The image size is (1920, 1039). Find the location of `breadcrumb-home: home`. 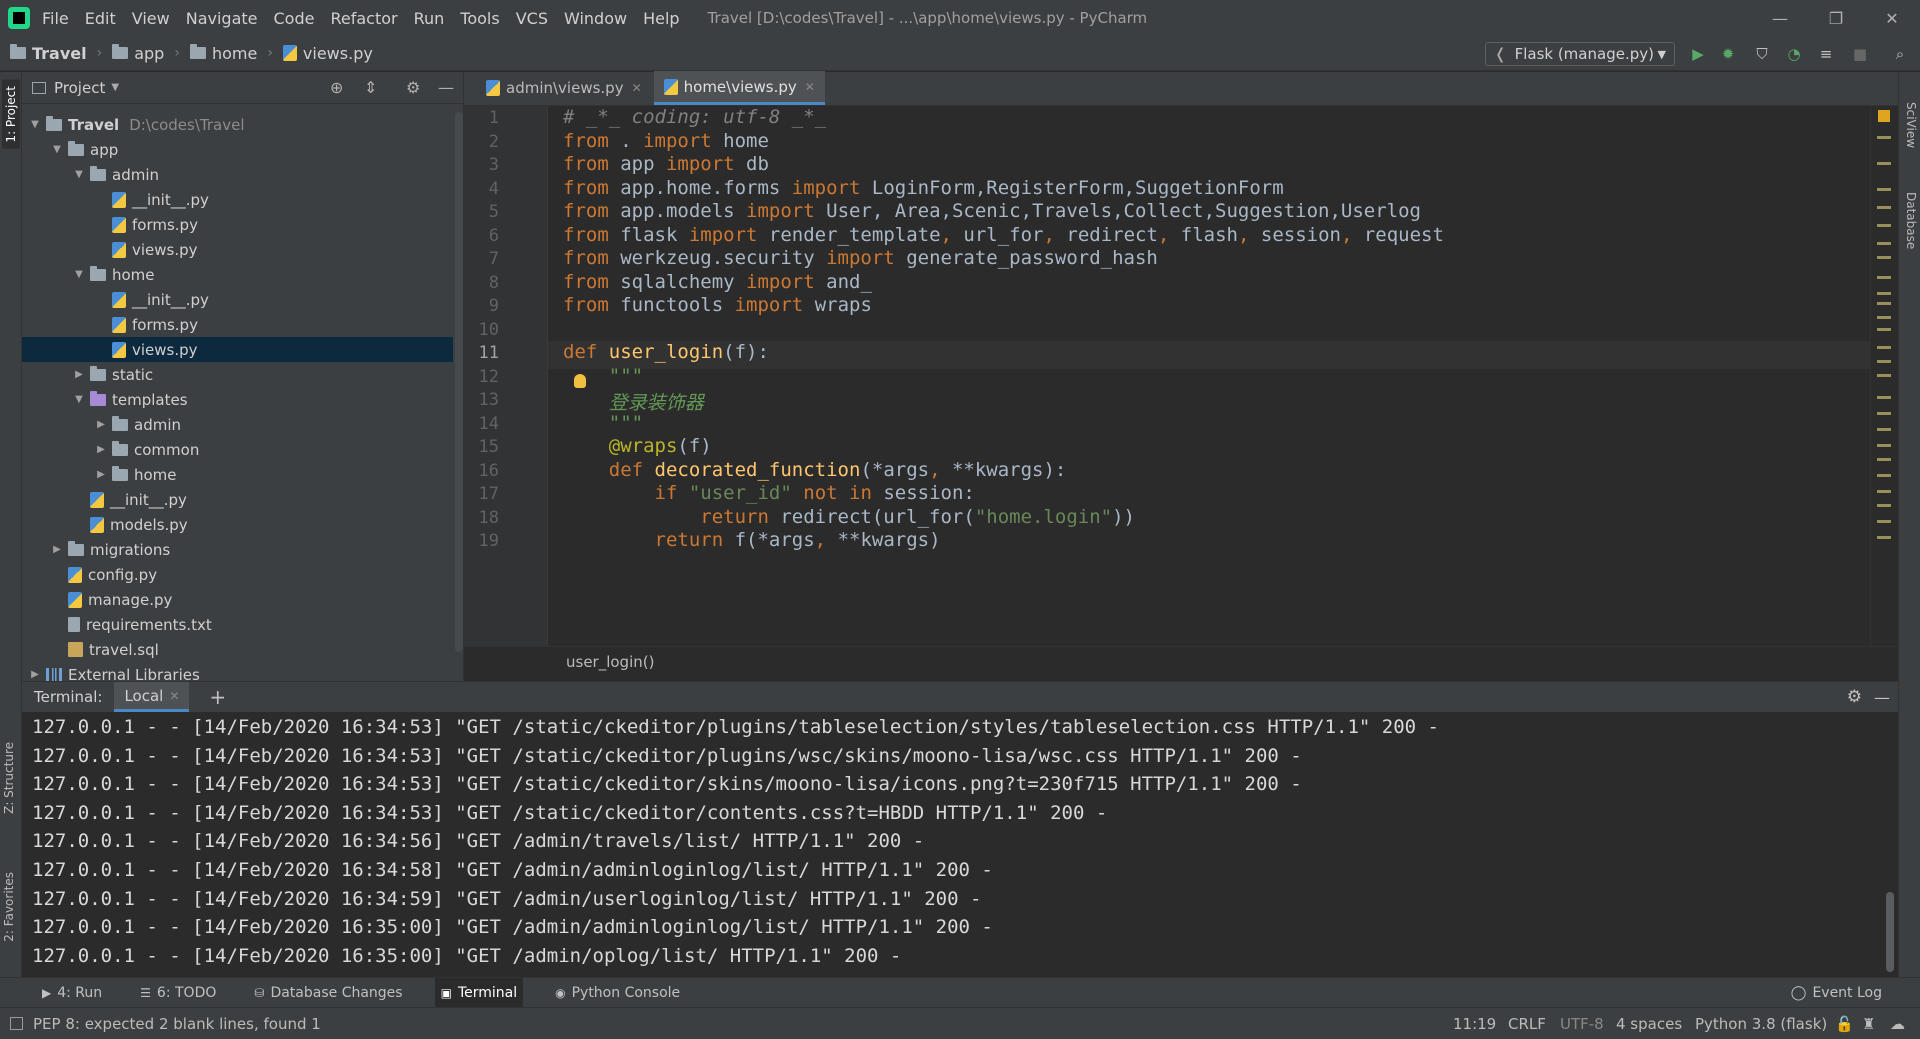

breadcrumb-home: home is located at coordinates (223, 53).